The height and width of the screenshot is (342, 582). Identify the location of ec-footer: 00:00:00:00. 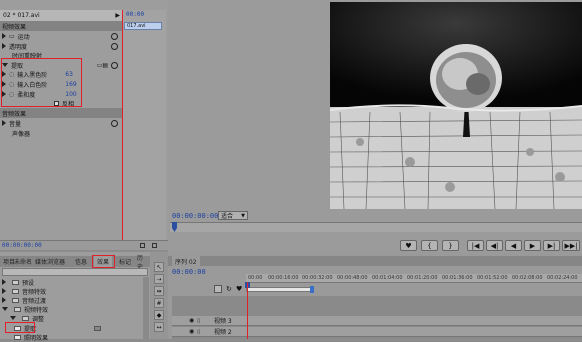
(84, 245).